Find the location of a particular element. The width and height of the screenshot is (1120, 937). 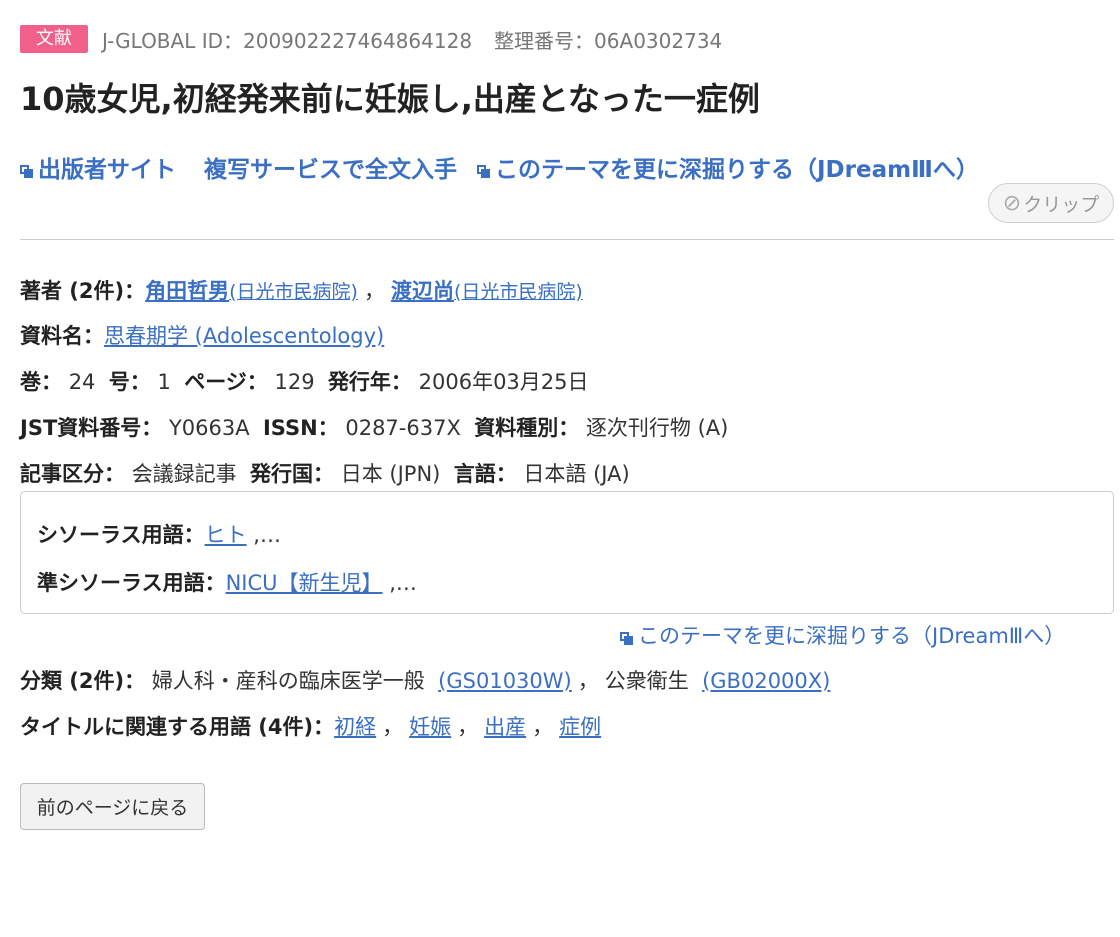

source-label: 資料名： is located at coordinates (62, 336).